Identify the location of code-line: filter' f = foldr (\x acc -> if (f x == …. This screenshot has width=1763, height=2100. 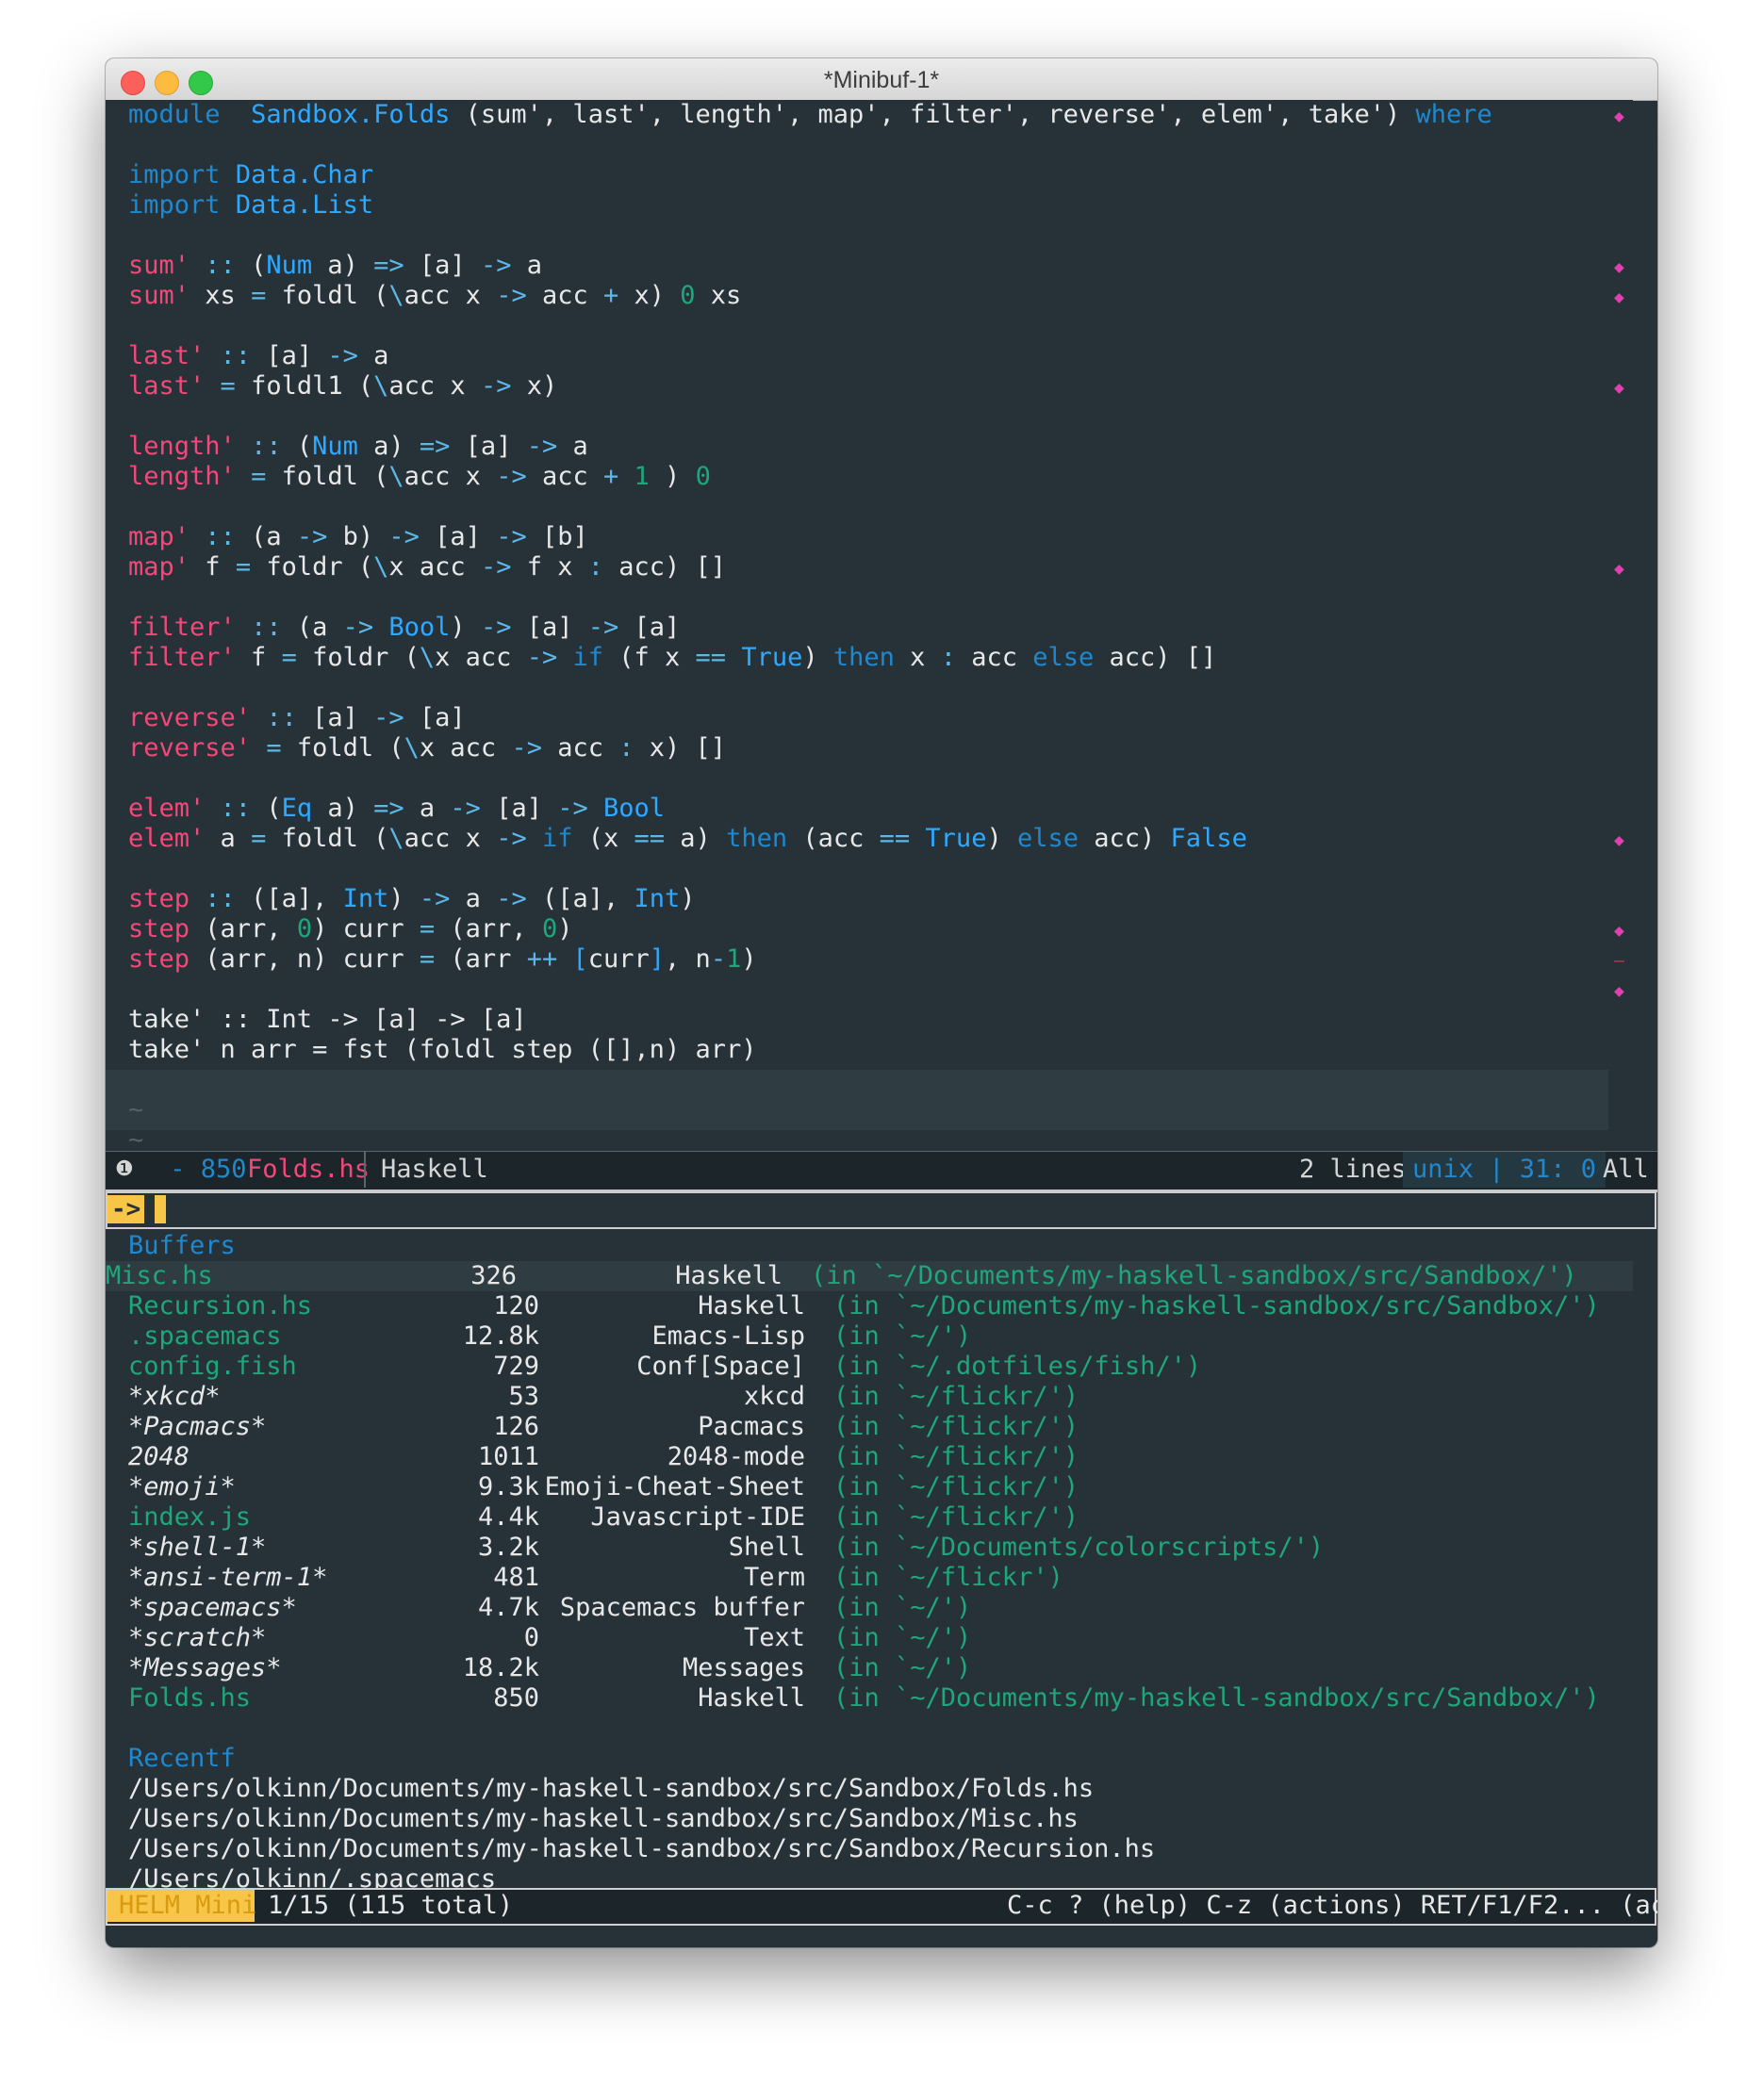
(672, 658).